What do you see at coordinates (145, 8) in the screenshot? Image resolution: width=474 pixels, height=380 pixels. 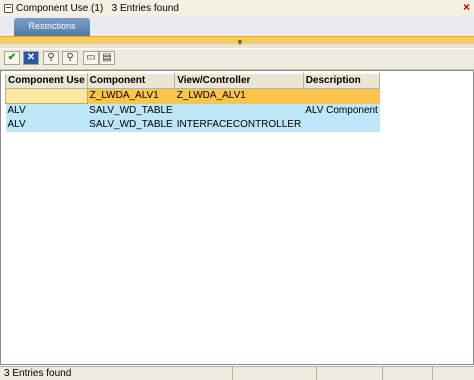 I see `entries-found-label: 3 Entries found` at bounding box center [145, 8].